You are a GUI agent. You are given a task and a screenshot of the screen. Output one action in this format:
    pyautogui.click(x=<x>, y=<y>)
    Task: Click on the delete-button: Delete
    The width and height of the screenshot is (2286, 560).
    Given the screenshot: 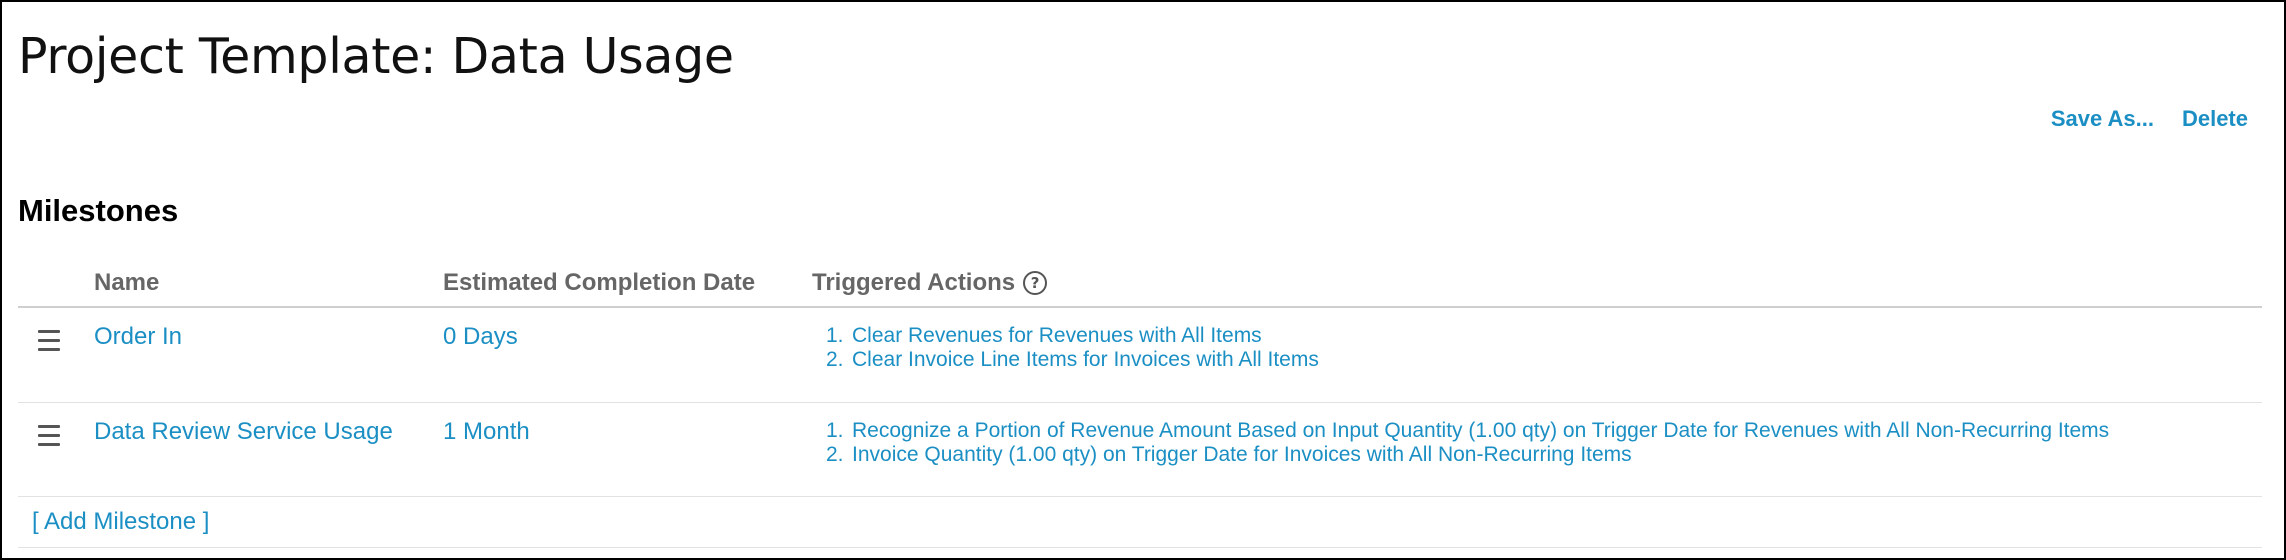 What is the action you would take?
    pyautogui.click(x=2215, y=119)
    